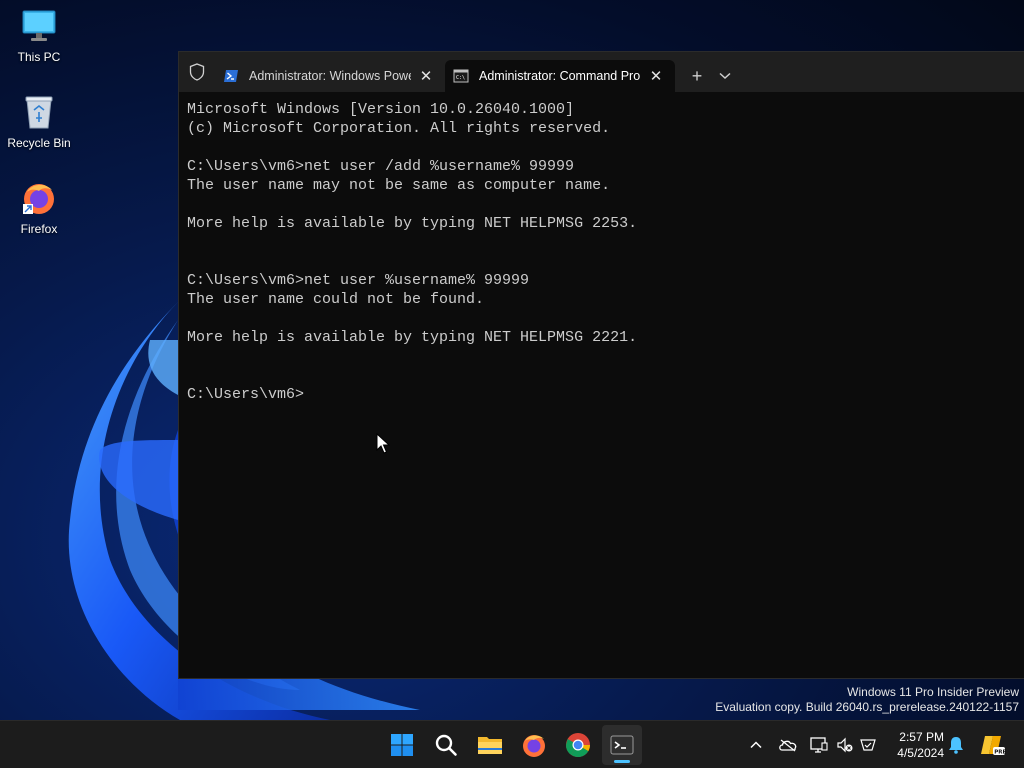  I want to click on clock-date: 4/5/2024, so click(920, 753).